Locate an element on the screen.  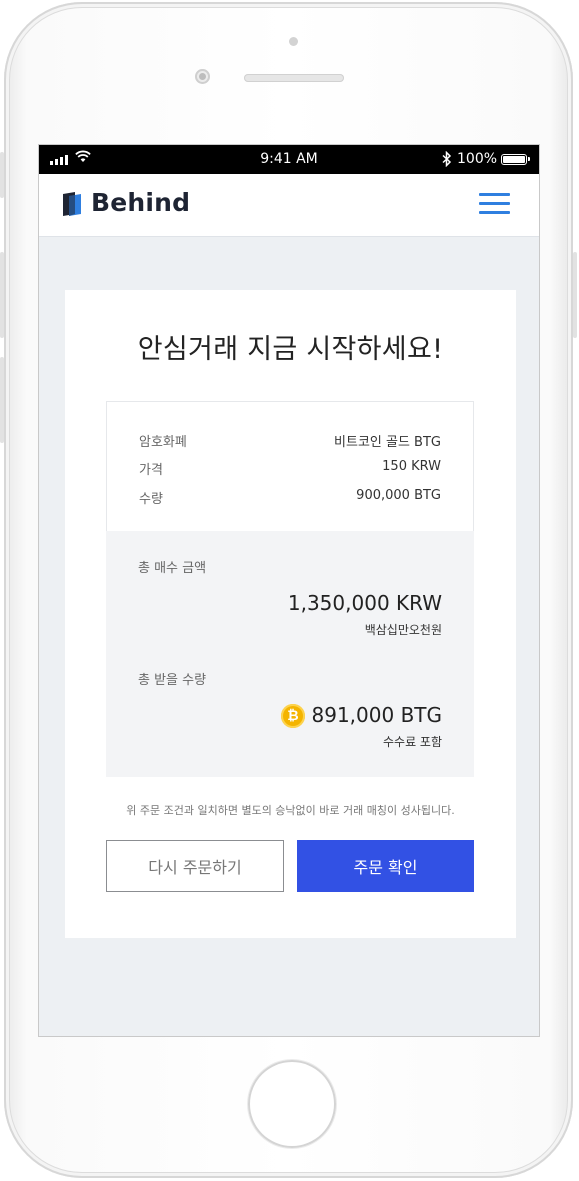
volume-up-button is located at coordinates (2, 295).